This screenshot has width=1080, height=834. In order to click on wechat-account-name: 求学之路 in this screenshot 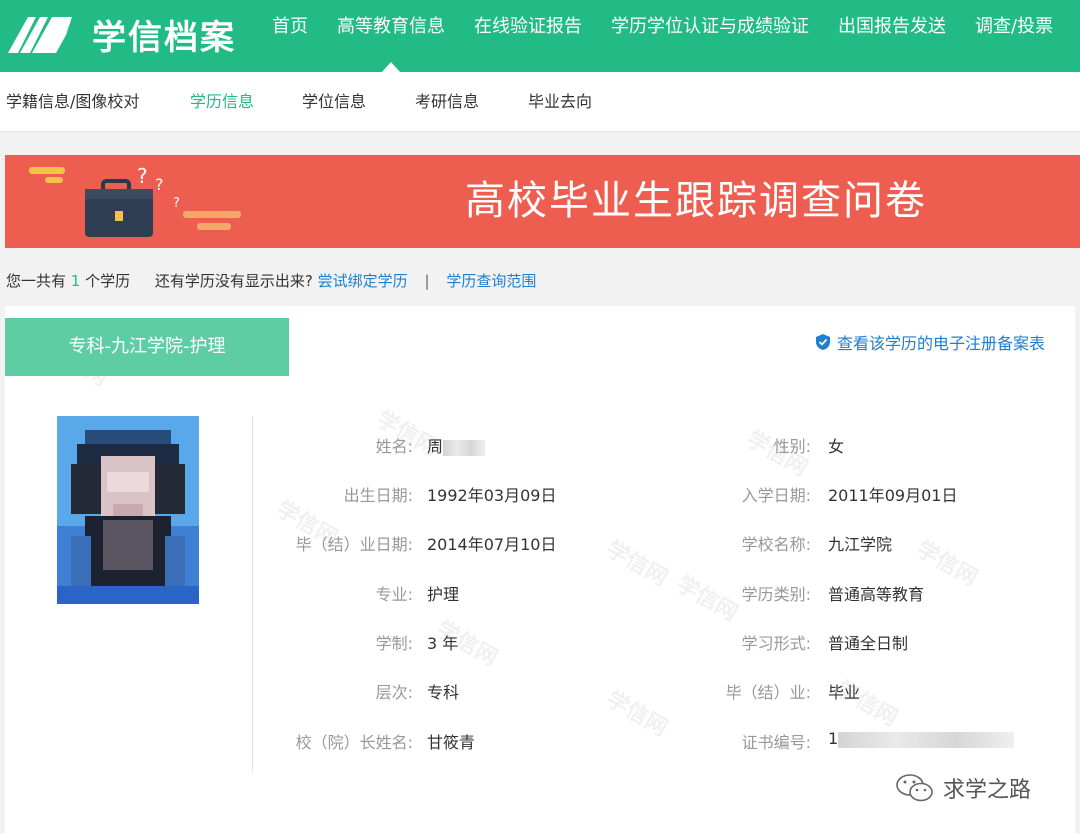, I will do `click(987, 790)`.